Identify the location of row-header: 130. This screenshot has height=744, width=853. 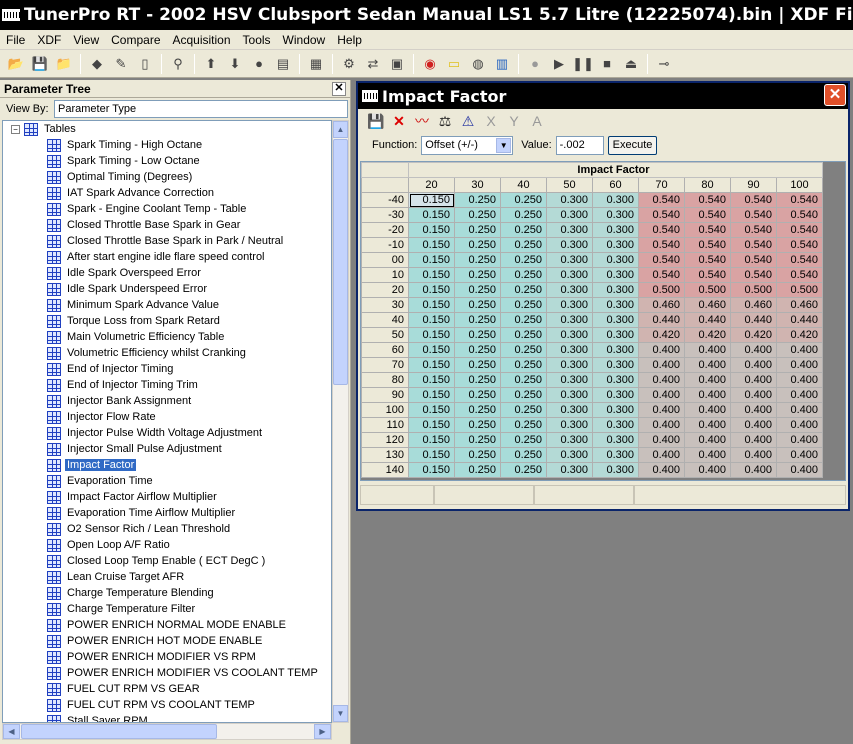
(385, 455).